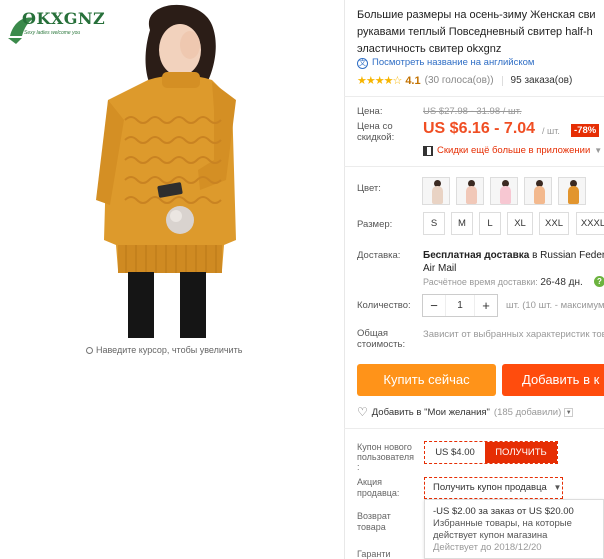 This screenshot has height=559, width=604. I want to click on app-discount-link: Скидки ещё больше в приложении ▼, so click(512, 150).